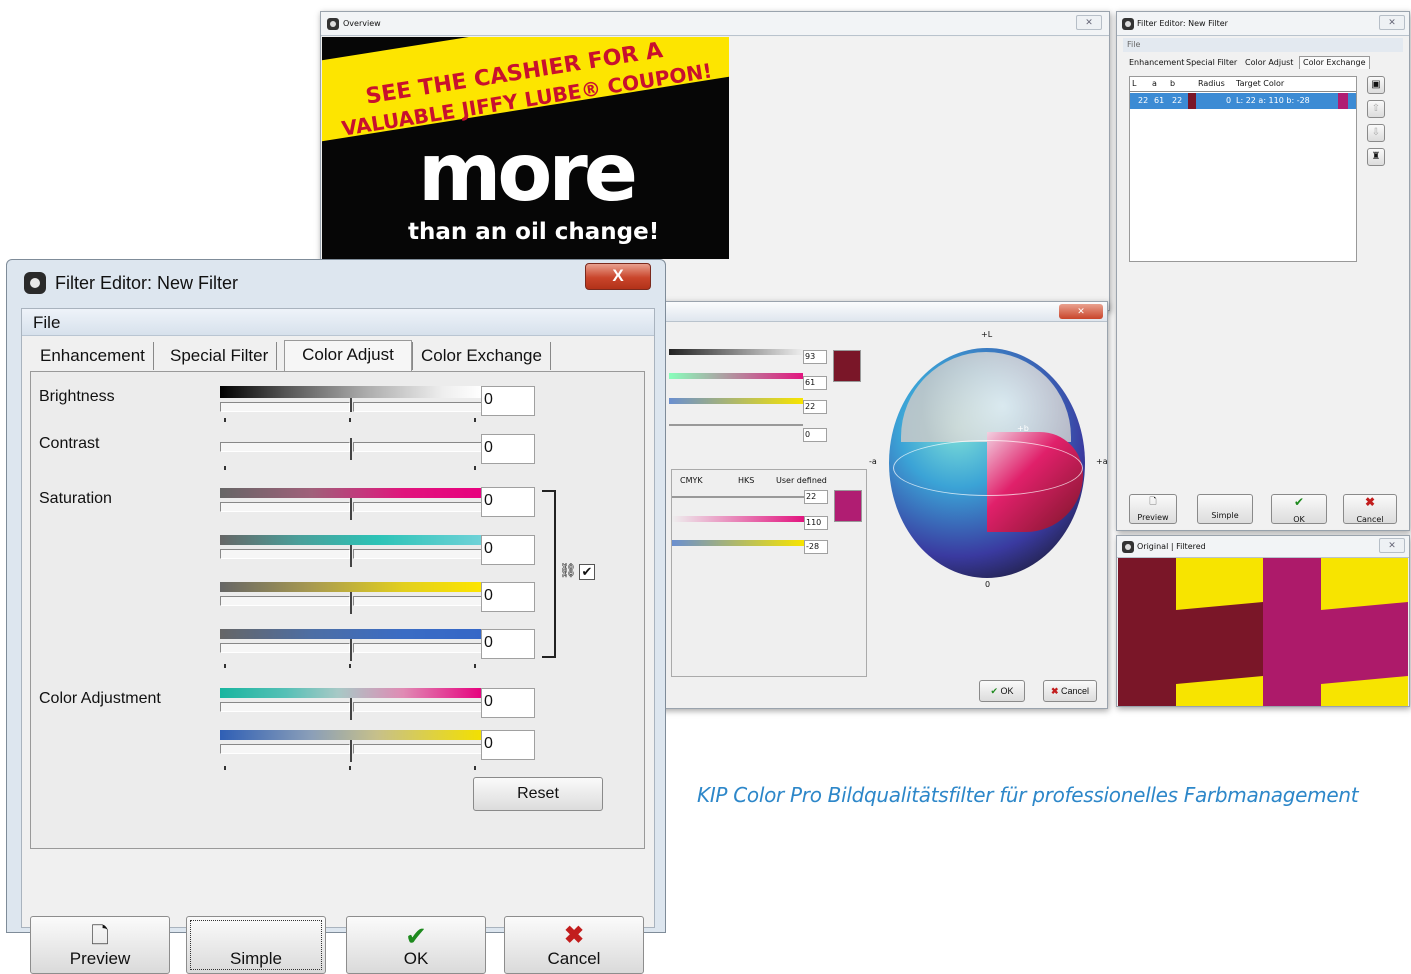 The height and width of the screenshot is (974, 1411). What do you see at coordinates (618, 276) in the screenshot?
I see `close-button: X` at bounding box center [618, 276].